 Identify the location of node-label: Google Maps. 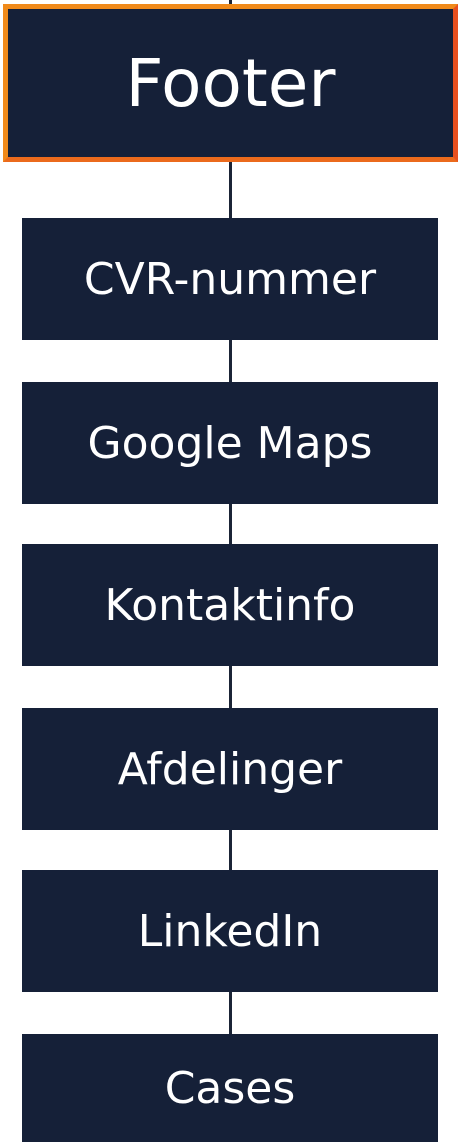
(230, 443).